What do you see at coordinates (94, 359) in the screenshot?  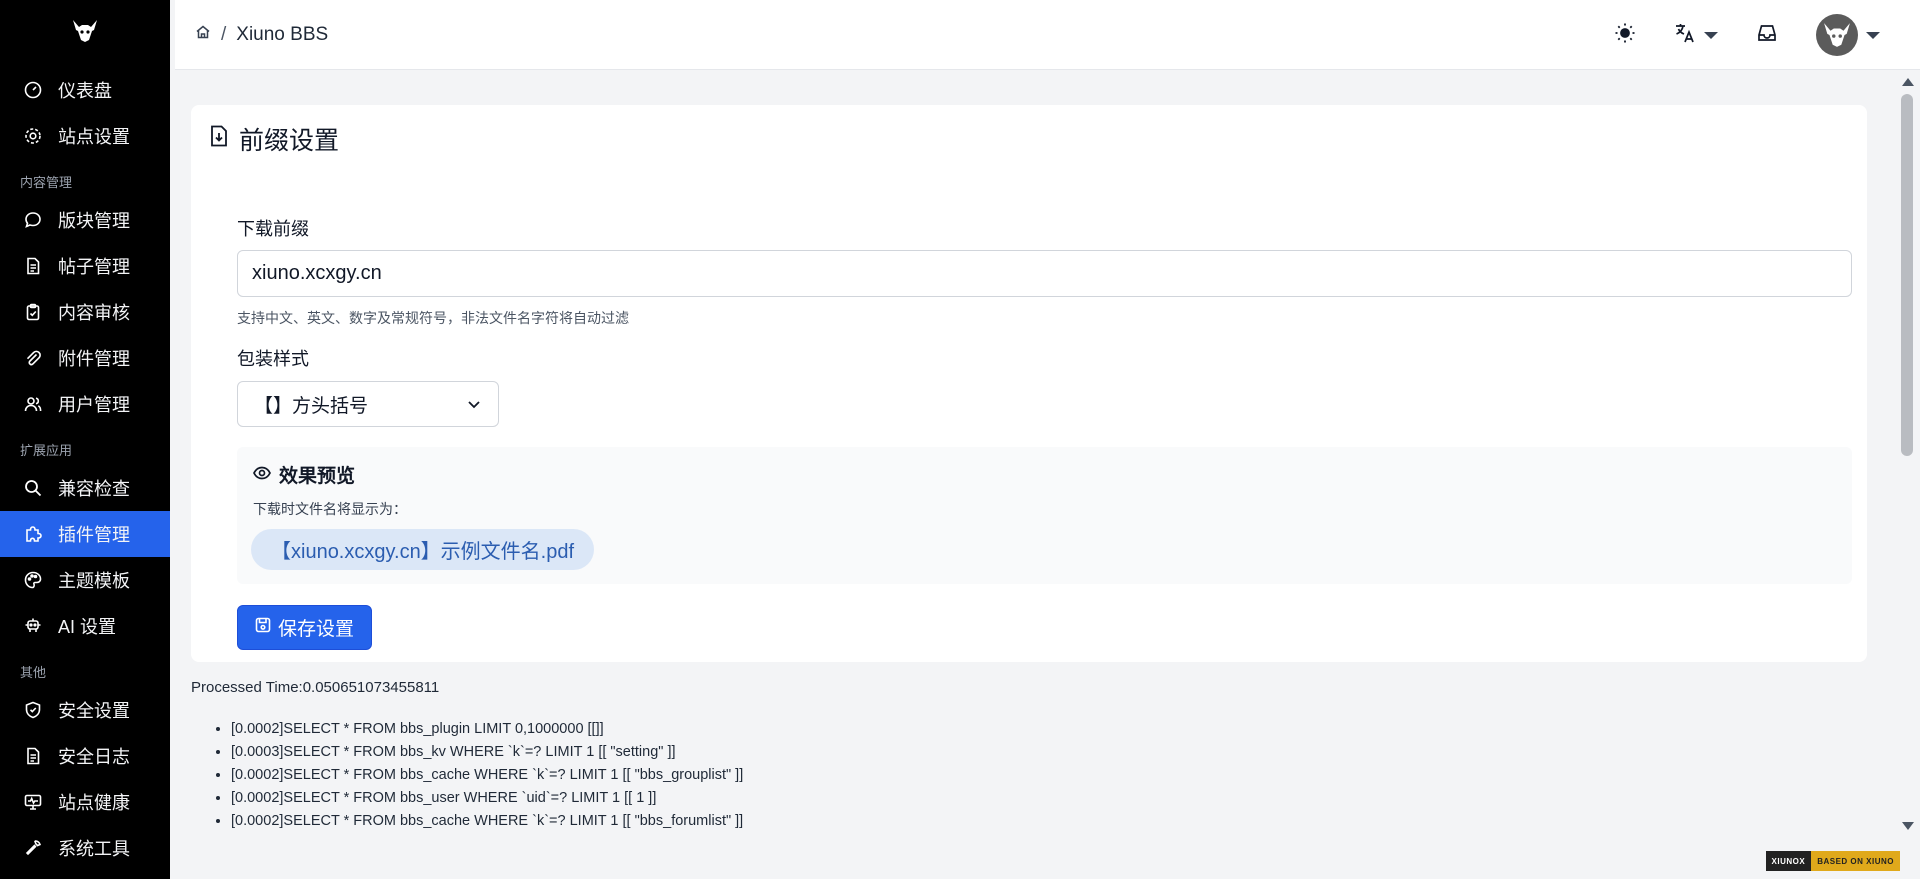 I see `sidebar-item-label: 附件管理` at bounding box center [94, 359].